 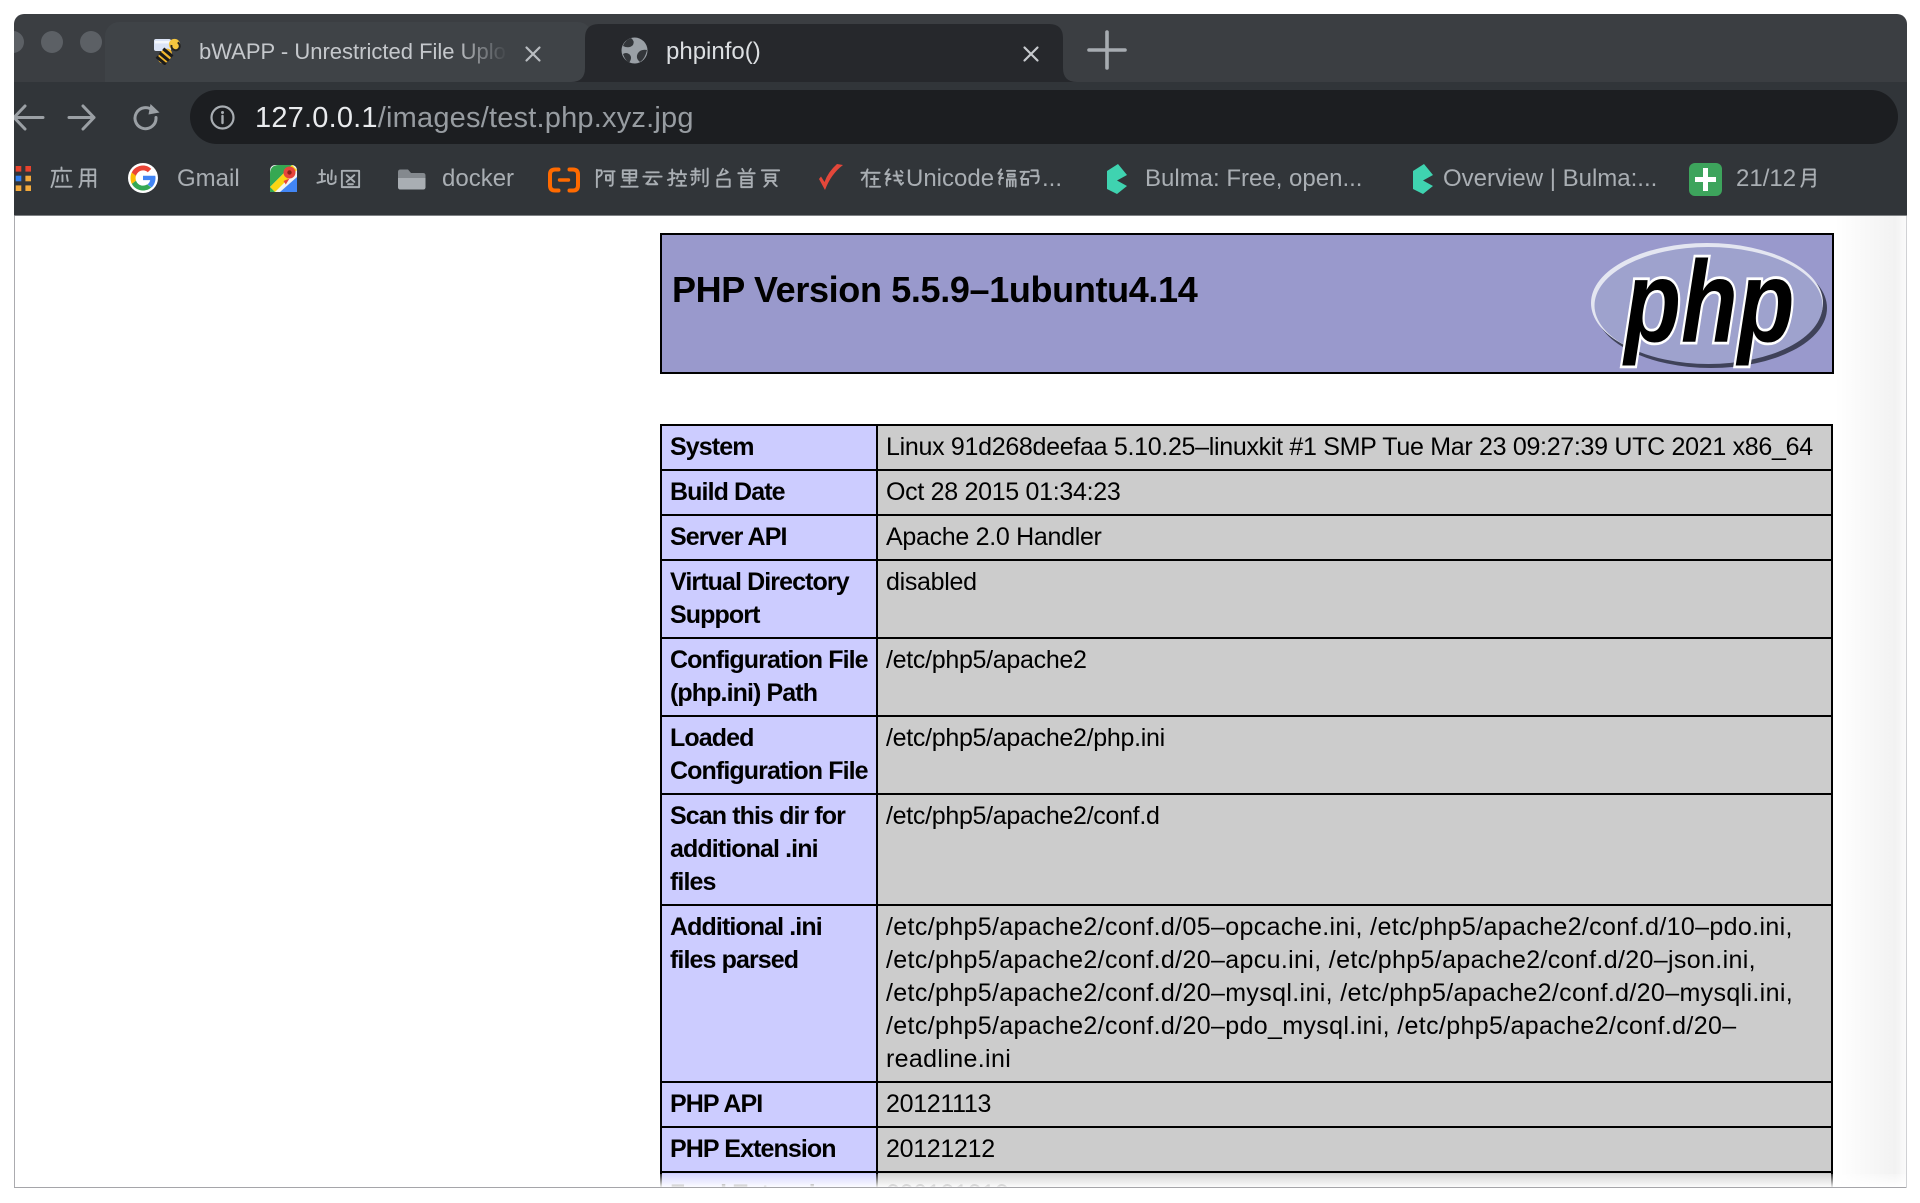 I want to click on svg-text: php, so click(x=1708, y=302).